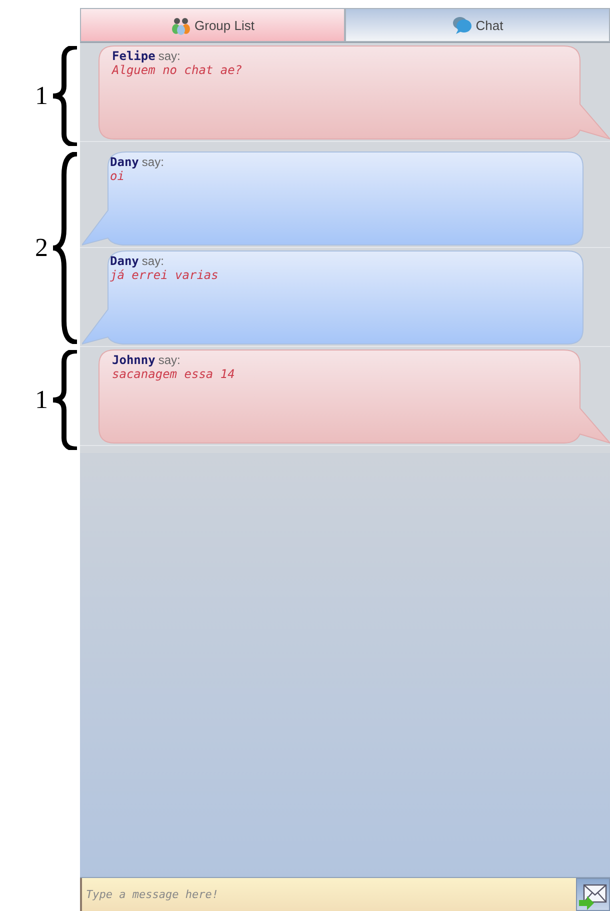 This screenshot has width=610, height=911. I want to click on people-icon, so click(180, 25).